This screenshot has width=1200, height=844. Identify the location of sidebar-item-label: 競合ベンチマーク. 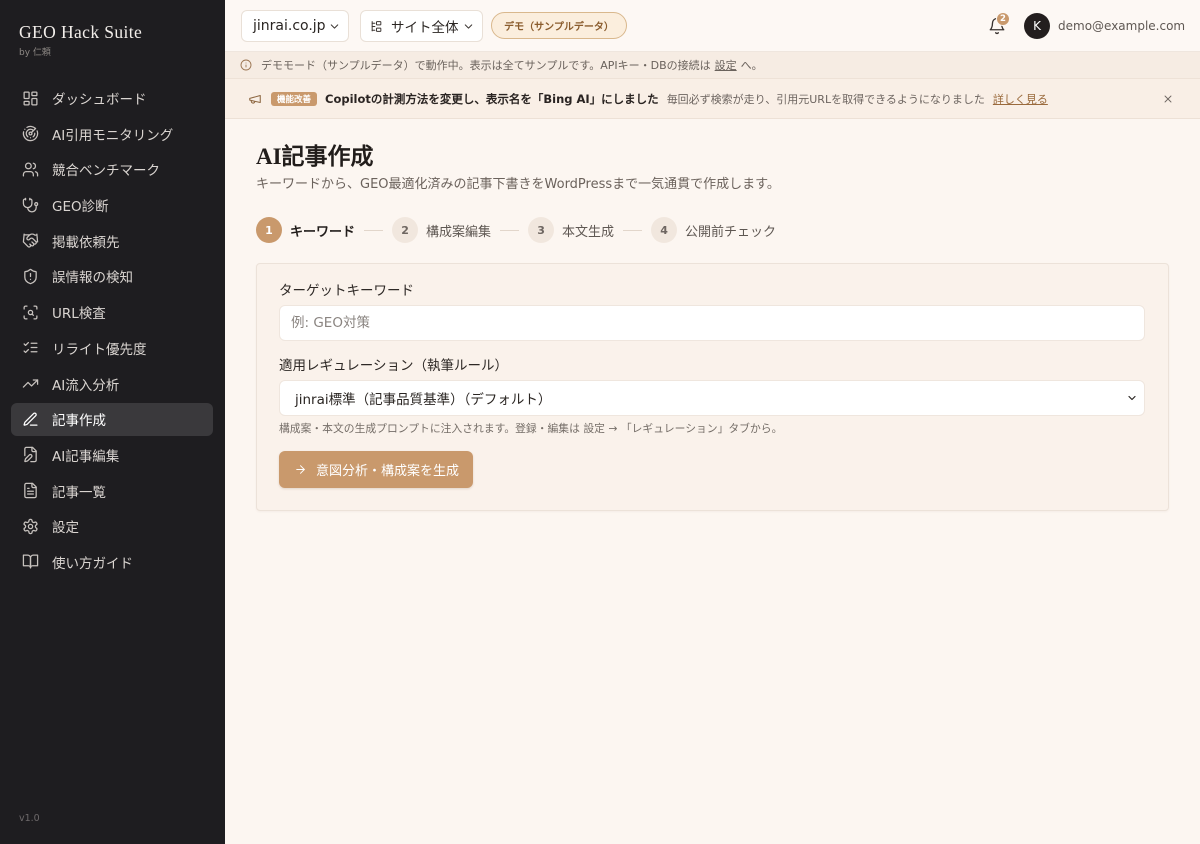
(106, 171).